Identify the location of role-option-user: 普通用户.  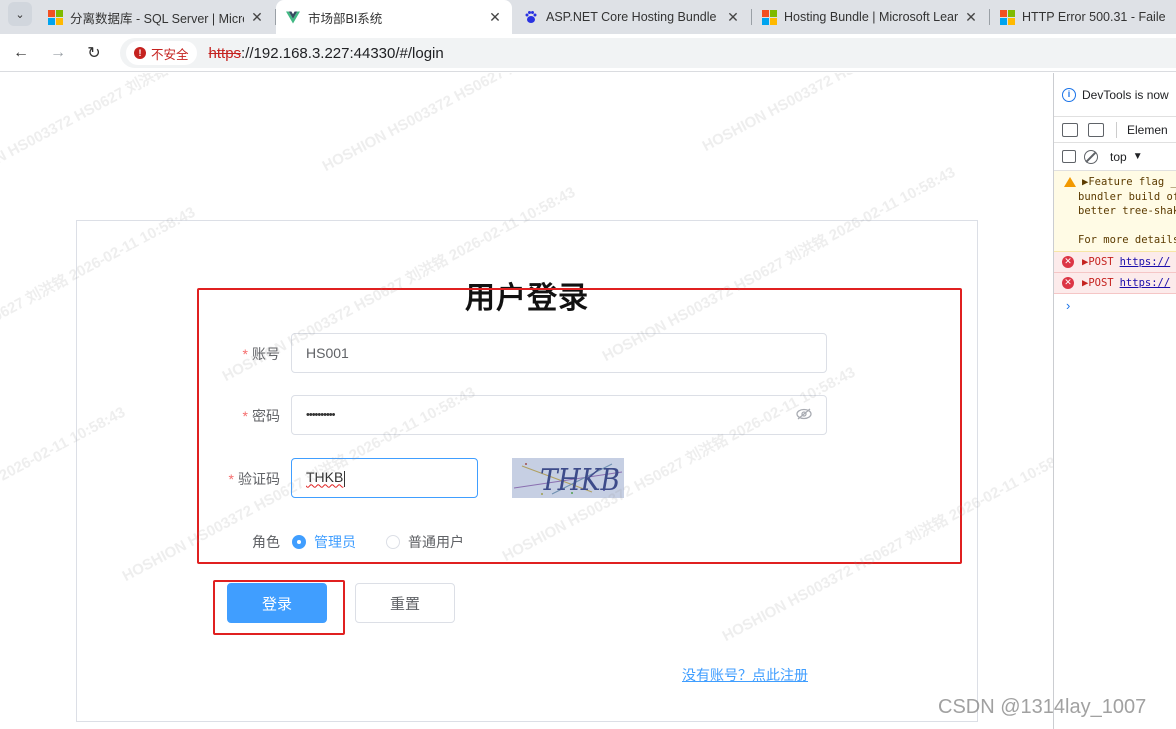
(425, 542).